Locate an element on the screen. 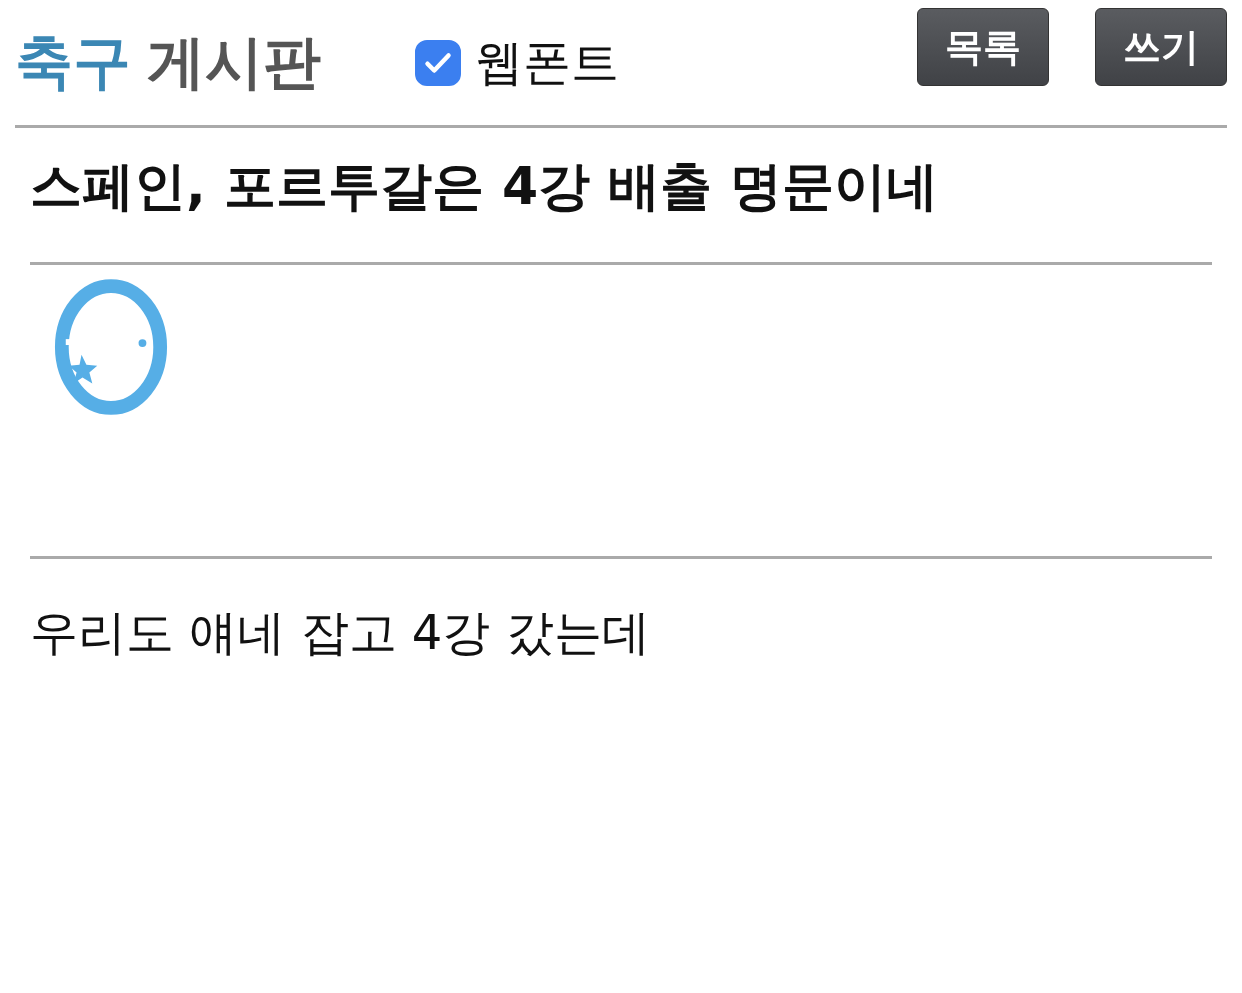  post-body: 우리도 얘네 잡고 4강 갔는데 is located at coordinates (340, 632).